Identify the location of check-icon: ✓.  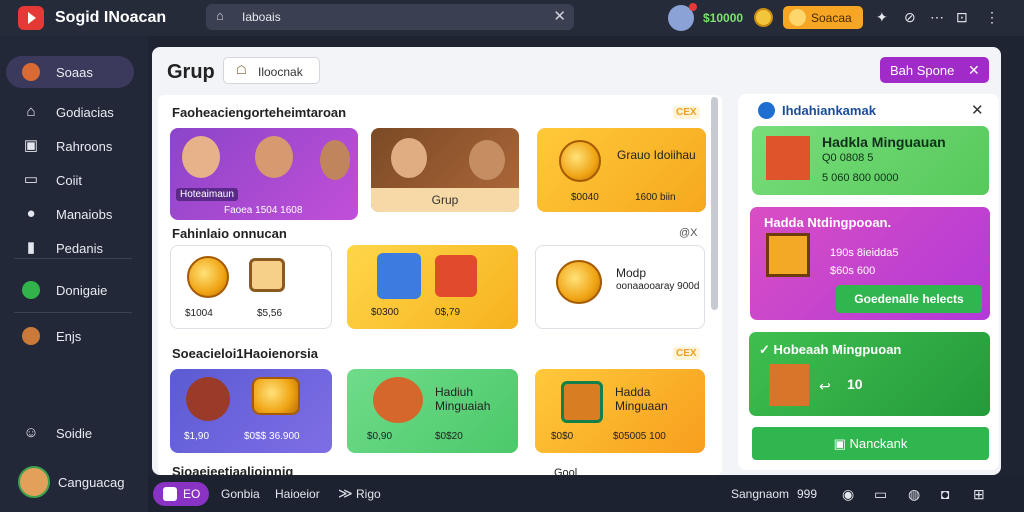
(764, 349).